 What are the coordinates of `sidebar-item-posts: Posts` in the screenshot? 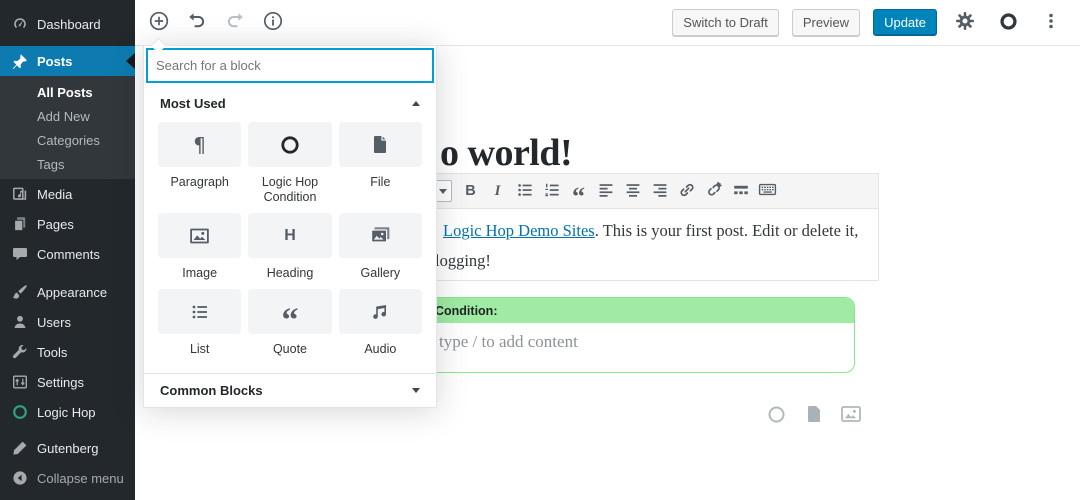 It's located at (67, 61).